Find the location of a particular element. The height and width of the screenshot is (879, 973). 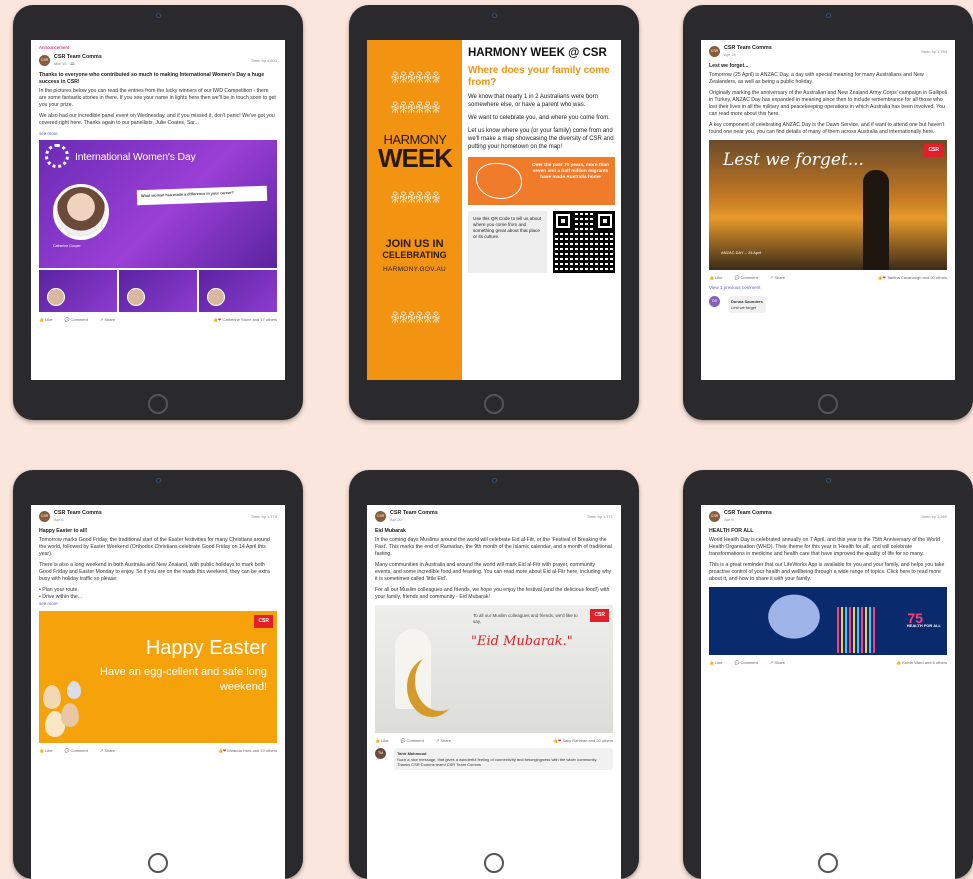

harmony-url: HARMONY.GOV.AU is located at coordinates (414, 269).